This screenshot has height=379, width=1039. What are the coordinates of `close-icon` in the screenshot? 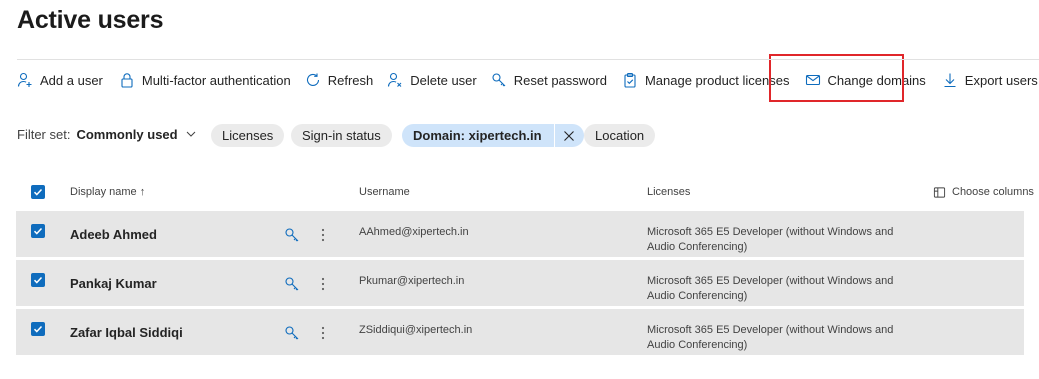 It's located at (569, 136).